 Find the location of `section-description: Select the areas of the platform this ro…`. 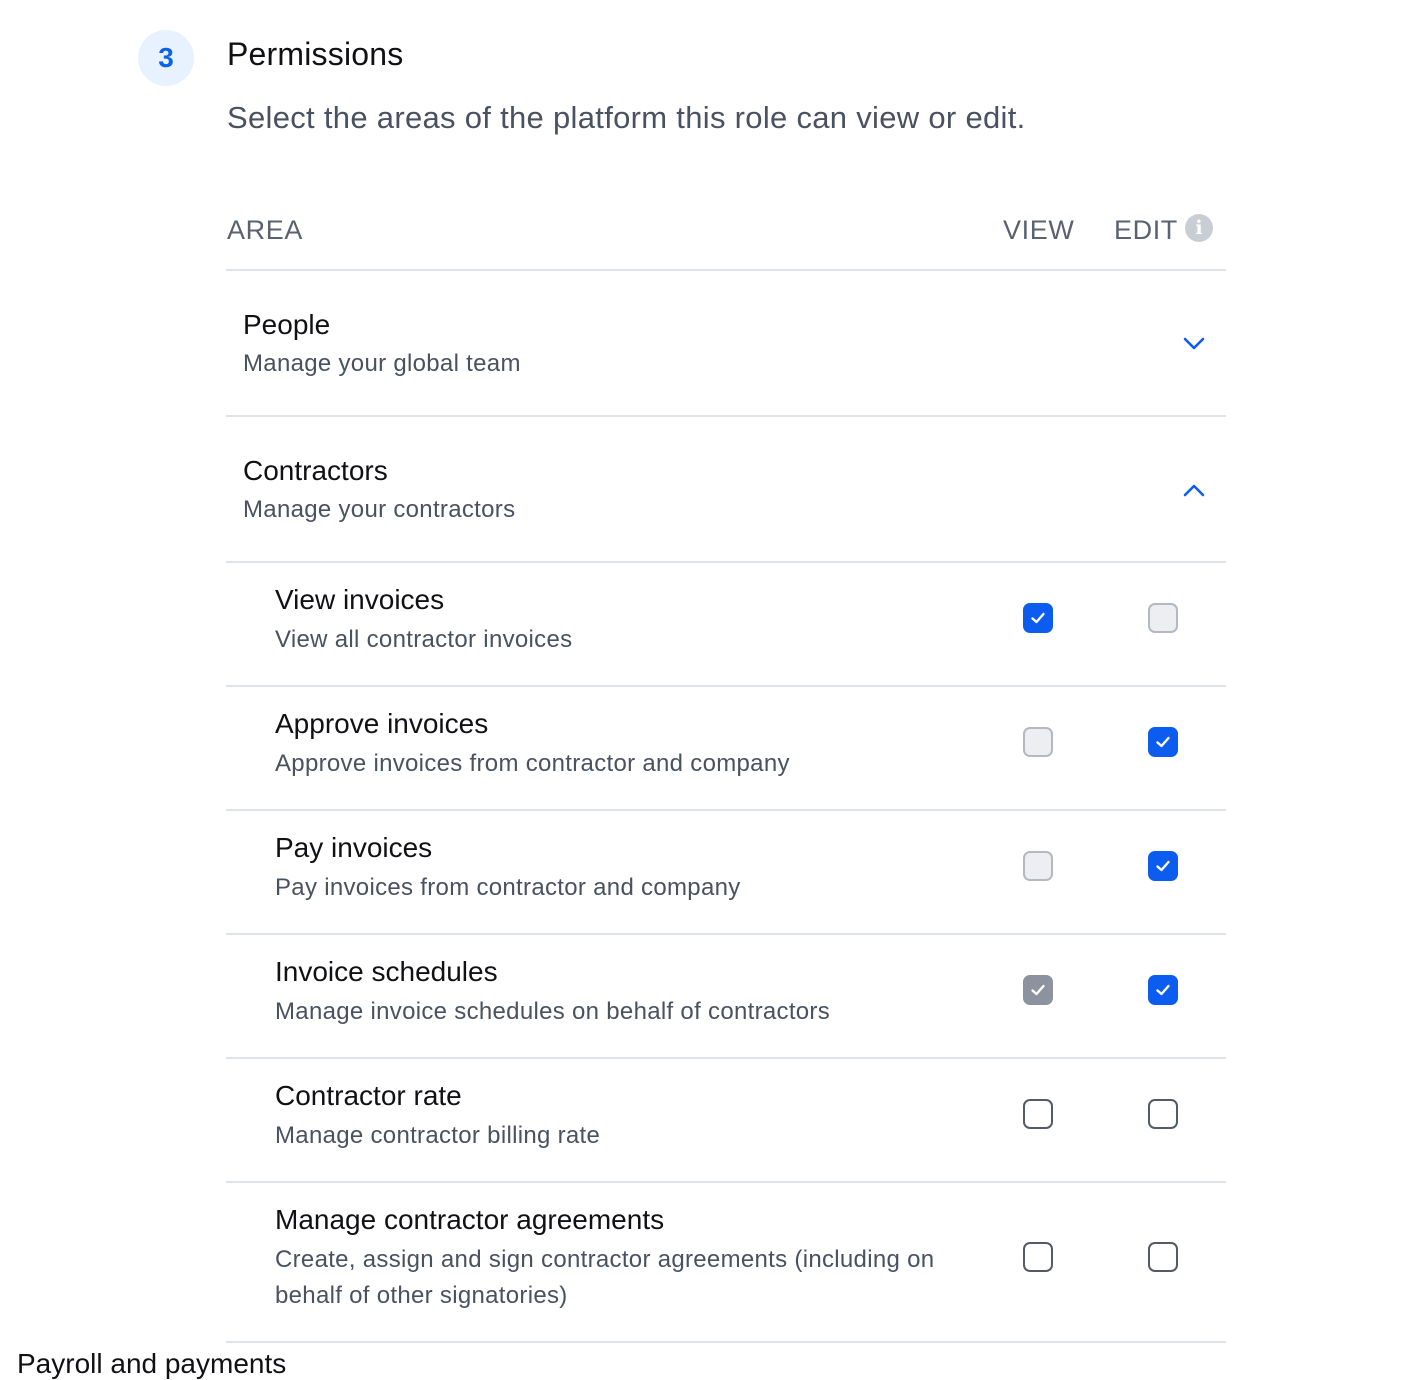

section-description: Select the areas of the platform this ro… is located at coordinates (626, 117).